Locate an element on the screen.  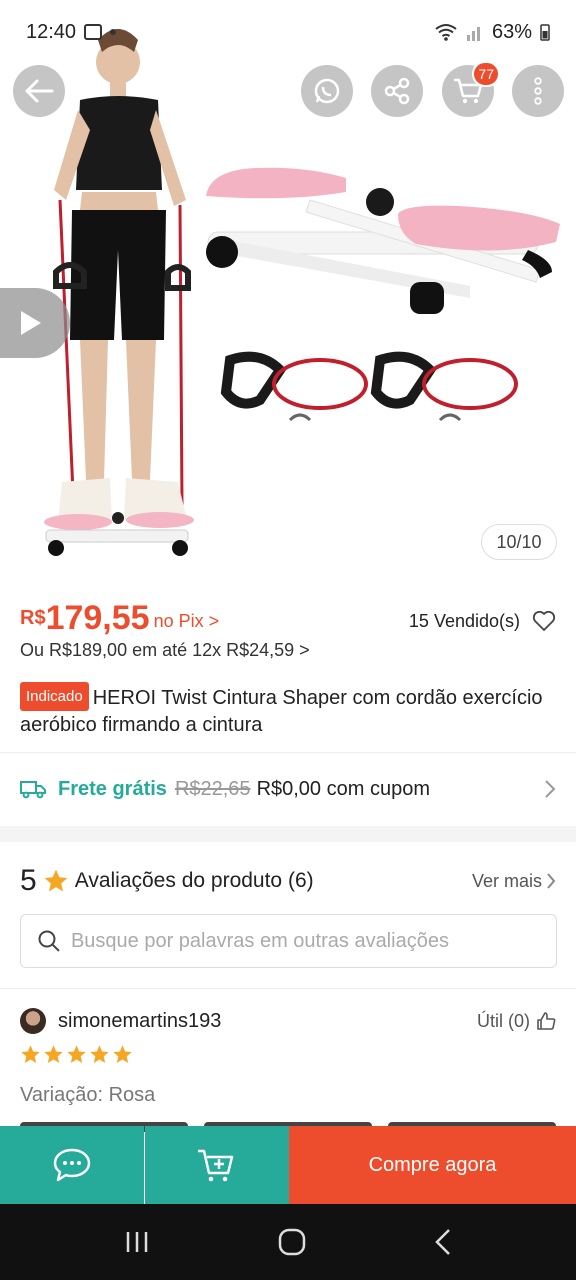
helpful-button: Útil (0) is located at coordinates (516, 1021).